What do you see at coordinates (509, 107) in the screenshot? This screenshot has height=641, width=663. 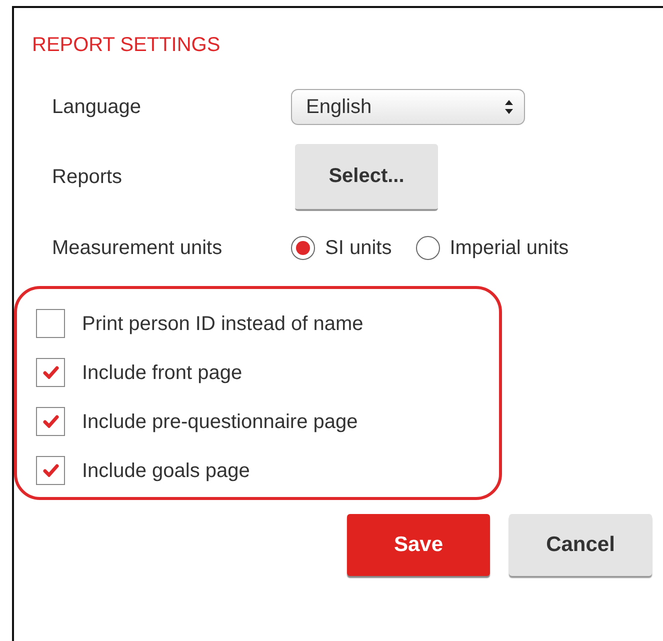 I see `updown-arrows-icon` at bounding box center [509, 107].